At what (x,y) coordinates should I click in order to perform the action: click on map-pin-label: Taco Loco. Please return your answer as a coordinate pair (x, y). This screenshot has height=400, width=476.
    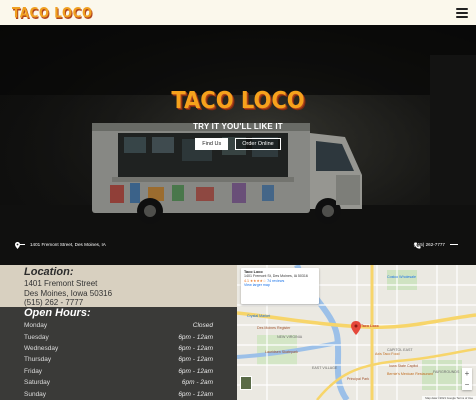
    Looking at the image, I should click on (370, 326).